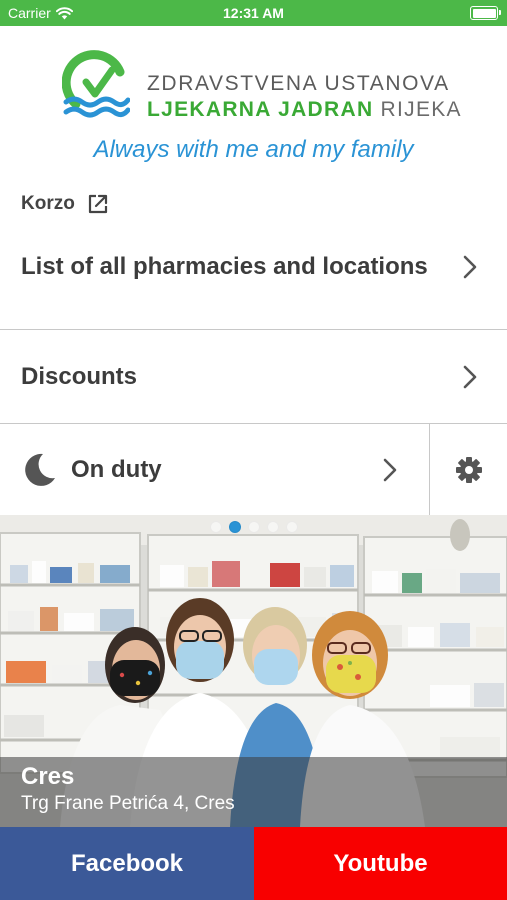 Image resolution: width=507 pixels, height=900 pixels. I want to click on current-pharmacy-link: Korzo, so click(65, 204).